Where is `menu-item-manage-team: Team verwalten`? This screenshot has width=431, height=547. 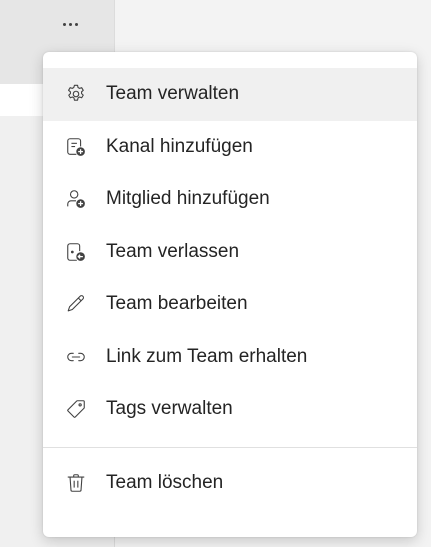 menu-item-manage-team: Team verwalten is located at coordinates (230, 94).